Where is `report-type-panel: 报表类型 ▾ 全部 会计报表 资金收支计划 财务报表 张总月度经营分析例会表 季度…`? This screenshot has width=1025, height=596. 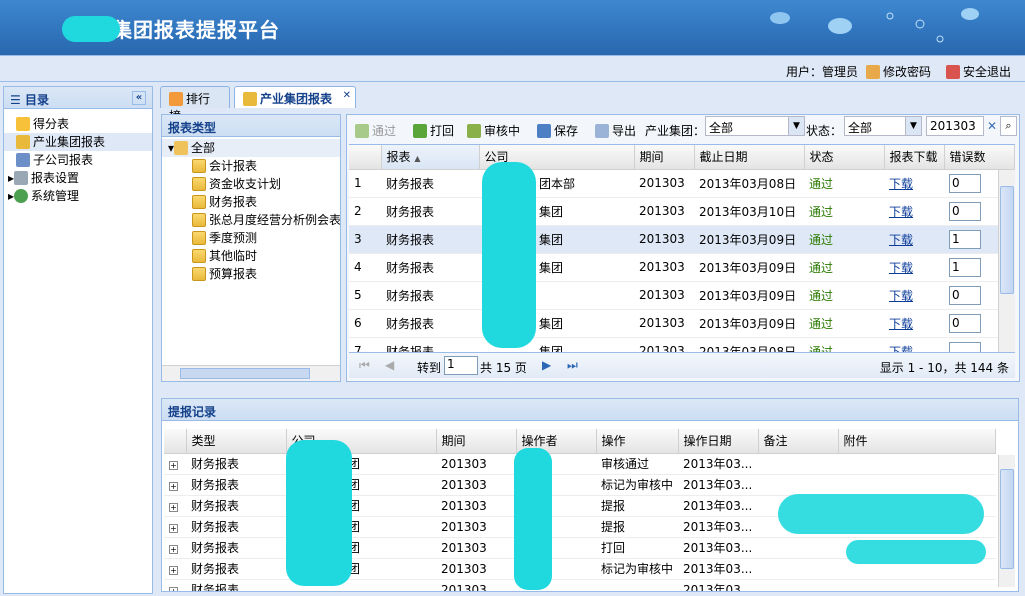
report-type-panel: 报表类型 ▾ 全部 会计报表 资金收支计划 财务报表 张总月度经营分析例会表 季度… is located at coordinates (251, 248).